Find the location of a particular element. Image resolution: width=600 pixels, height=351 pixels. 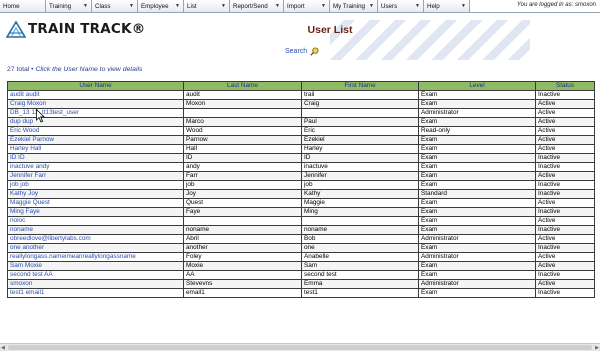

first-name-cell: job is located at coordinates (360, 185).